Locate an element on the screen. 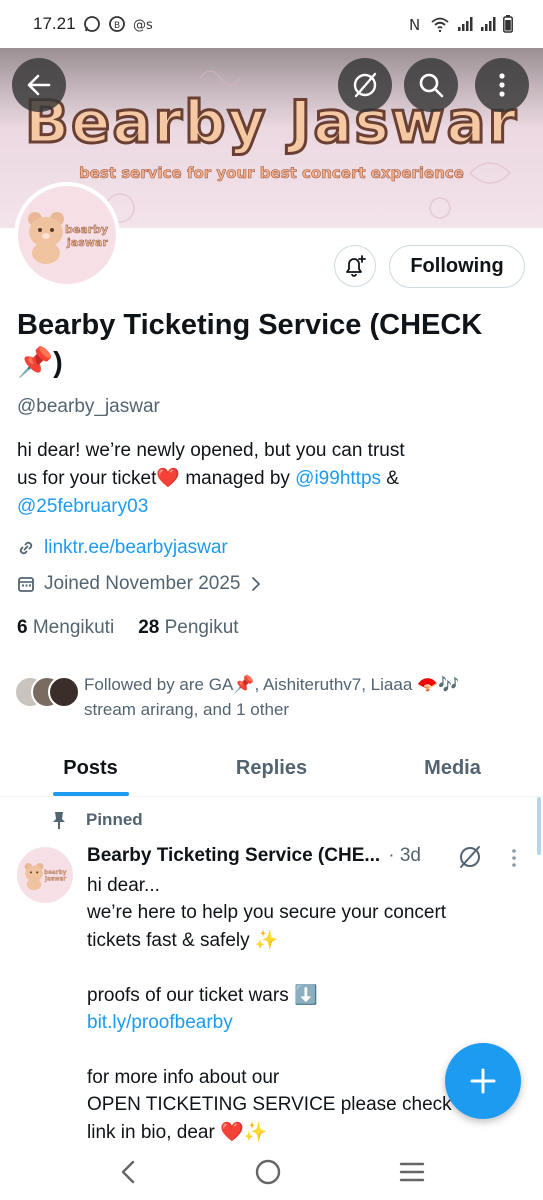 The height and width of the screenshot is (1200, 543). follow-counts: 6 Mengikuti 28 Pengikut is located at coordinates (128, 628).